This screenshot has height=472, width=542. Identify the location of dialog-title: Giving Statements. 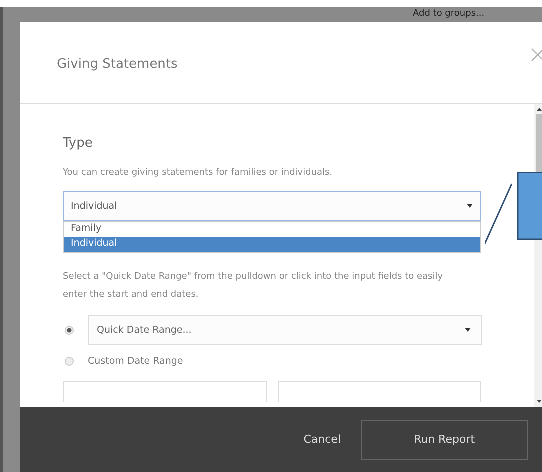
(117, 64).